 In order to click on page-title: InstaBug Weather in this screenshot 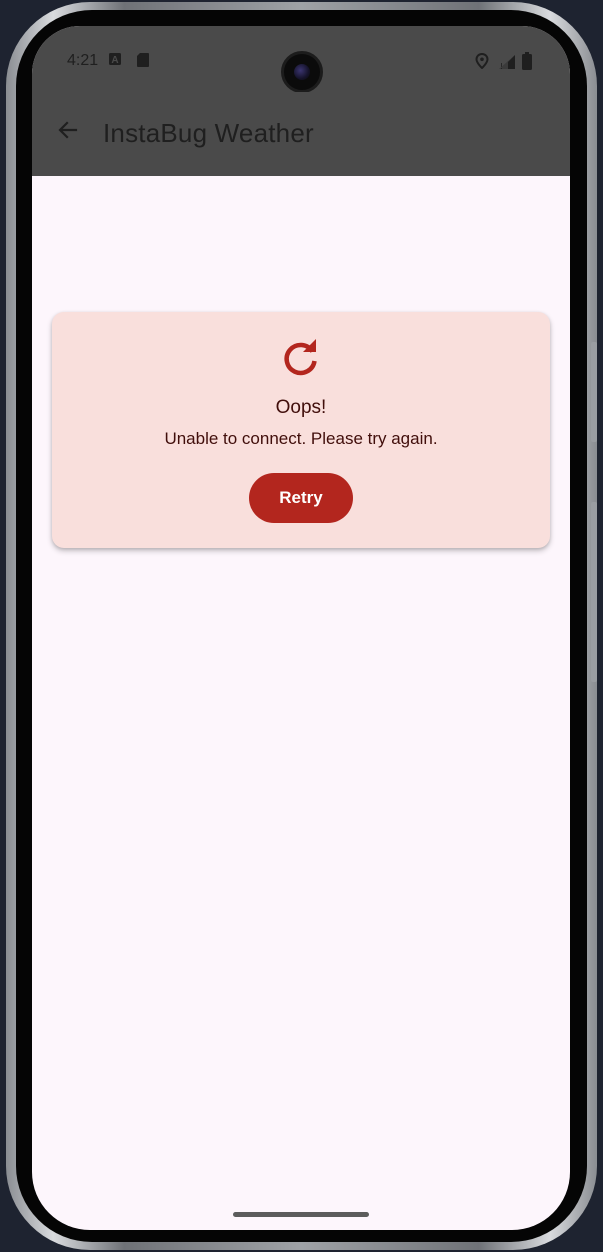, I will do `click(208, 133)`.